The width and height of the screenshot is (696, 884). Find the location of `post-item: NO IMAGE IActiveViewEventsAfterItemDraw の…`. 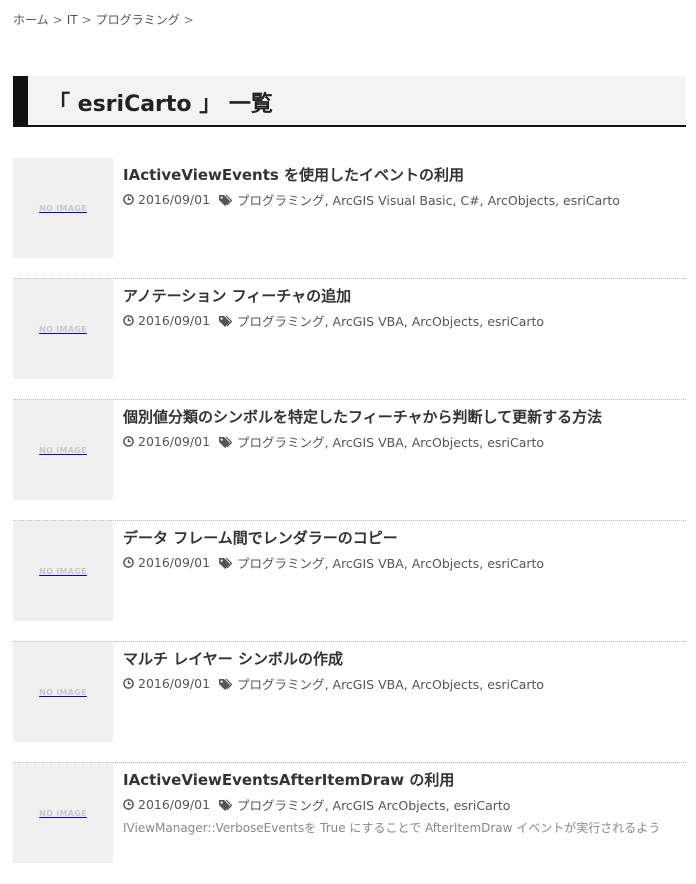

post-item: NO IMAGE IActiveViewEventsAfterItemDraw の… is located at coordinates (349, 823).